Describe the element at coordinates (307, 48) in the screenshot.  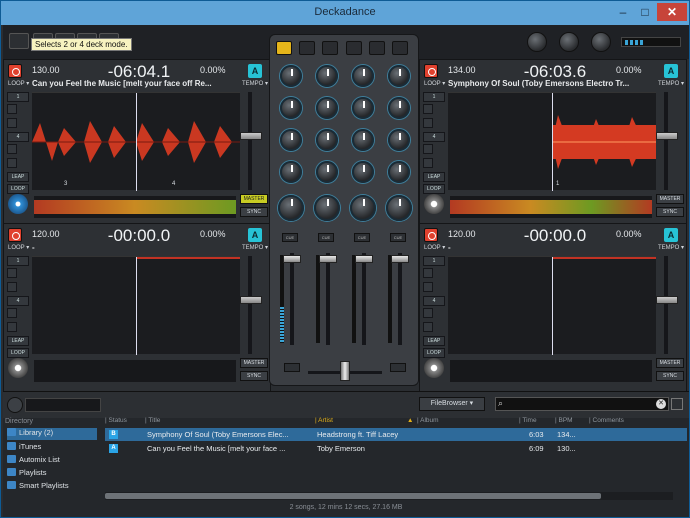
I see `fx-view-button` at that location.